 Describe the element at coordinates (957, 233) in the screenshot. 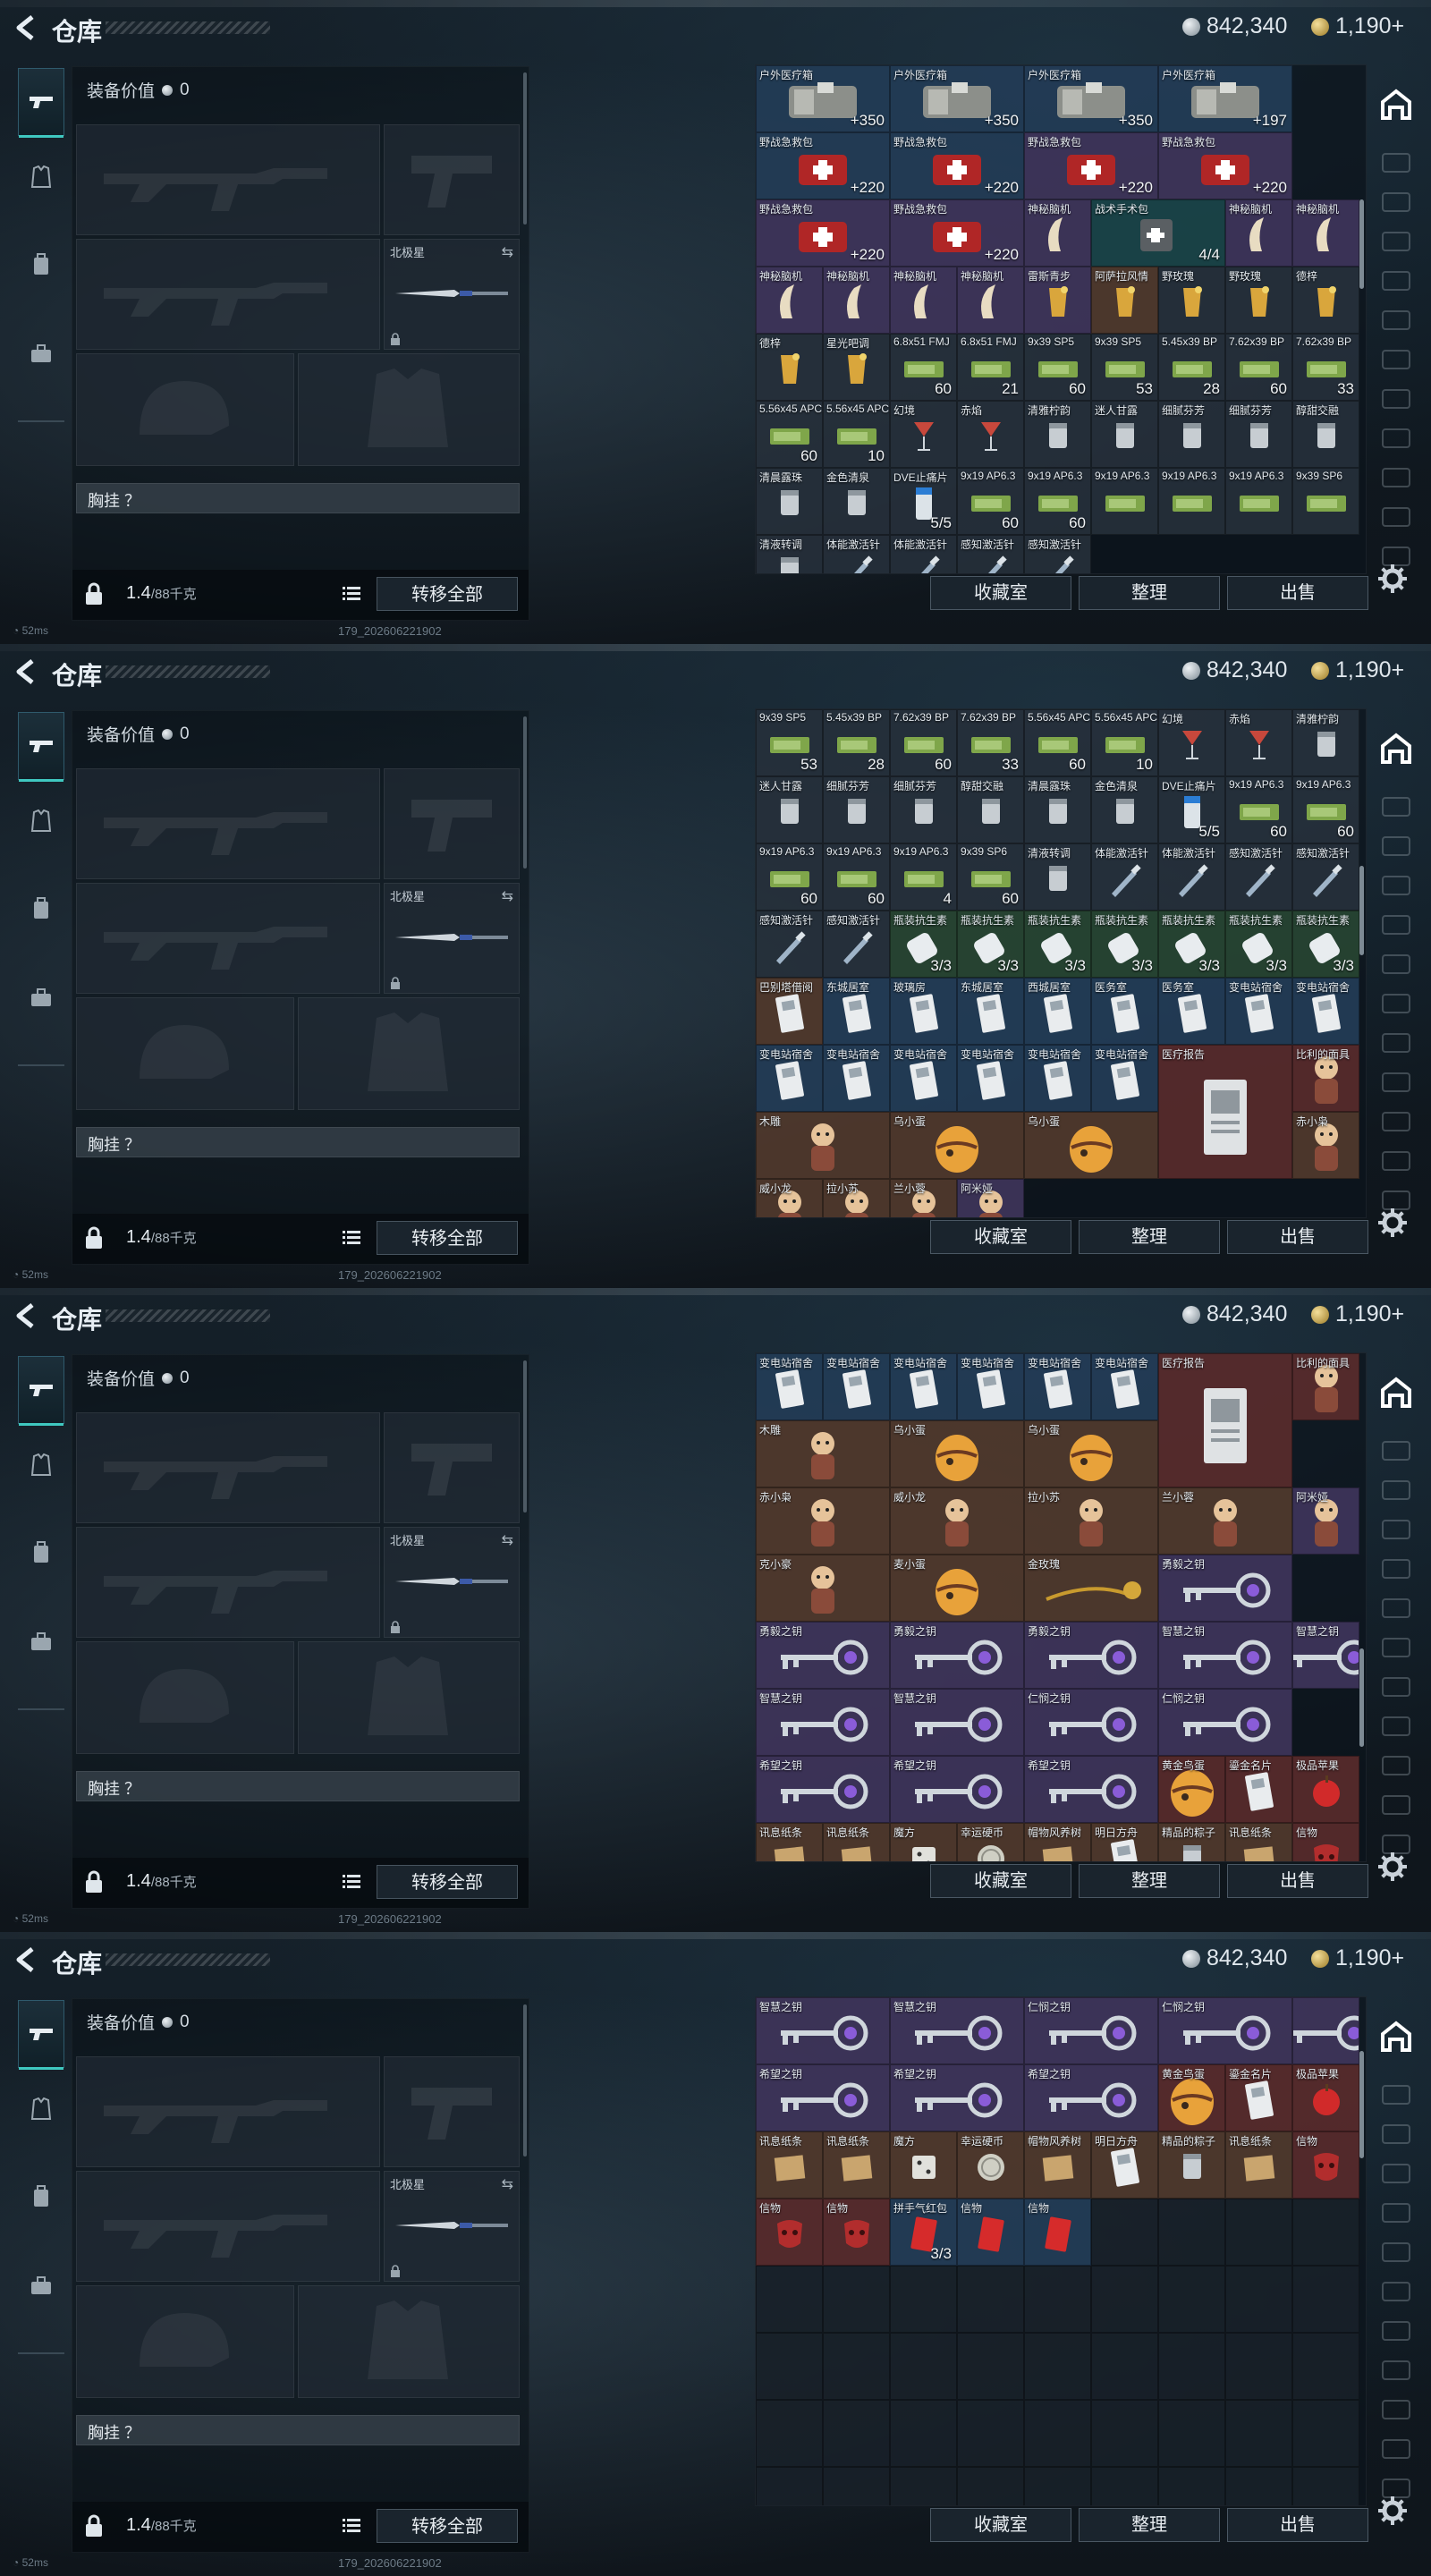

I see `inventory-item: 野战急救包 +220` at that location.